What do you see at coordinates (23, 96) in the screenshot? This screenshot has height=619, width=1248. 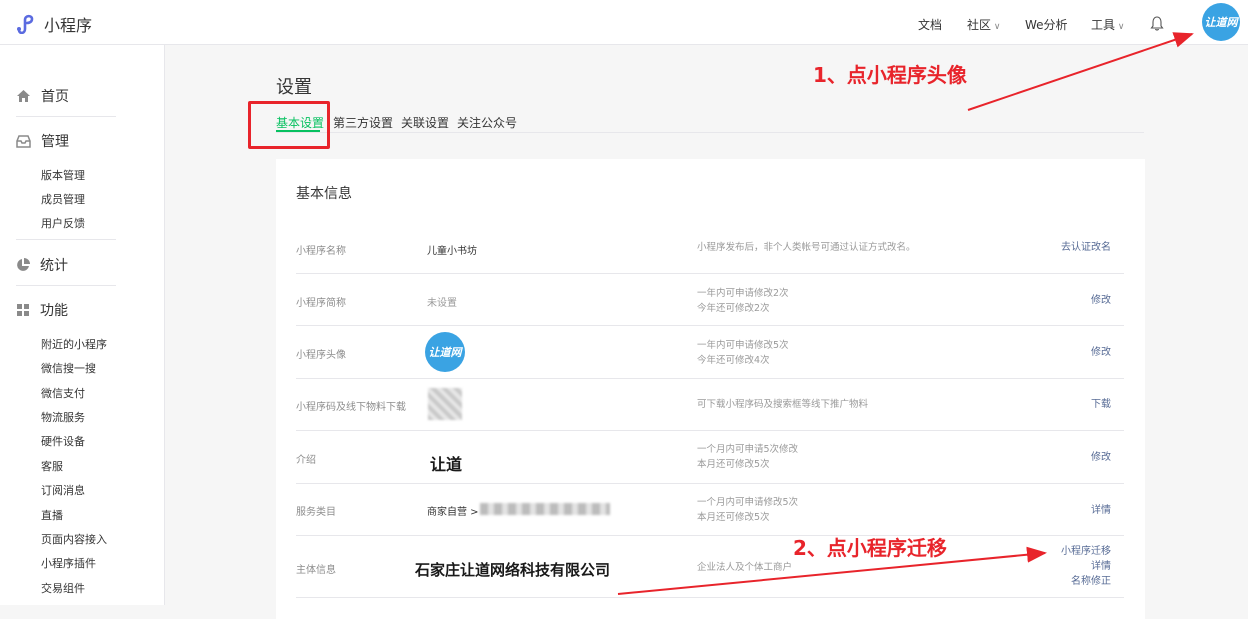 I see `home-icon` at bounding box center [23, 96].